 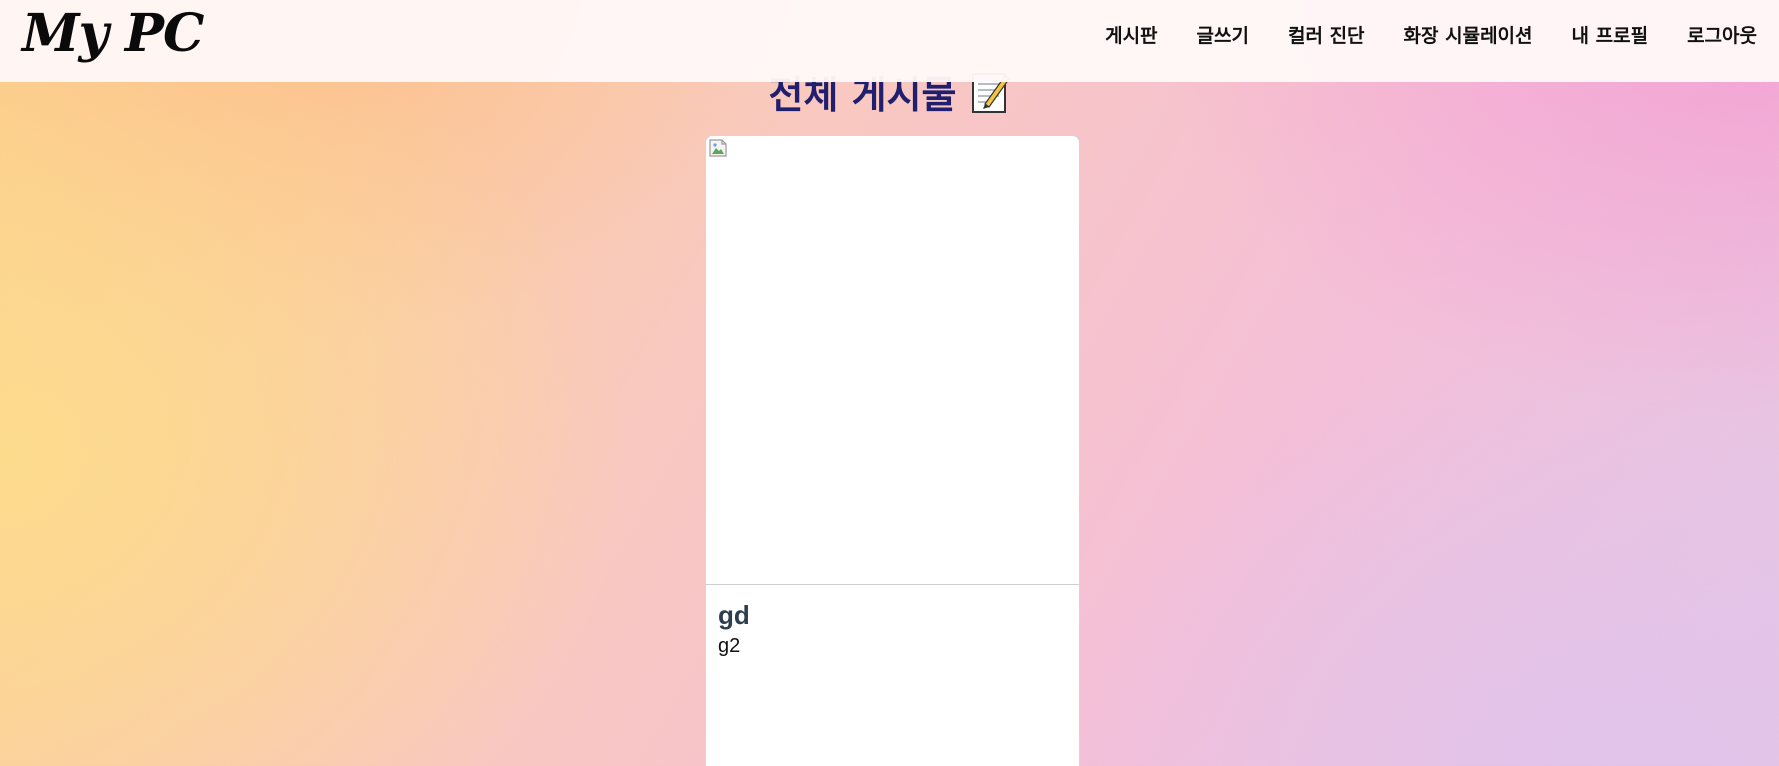 I want to click on nav-item-board: 게시판, so click(x=1131, y=34).